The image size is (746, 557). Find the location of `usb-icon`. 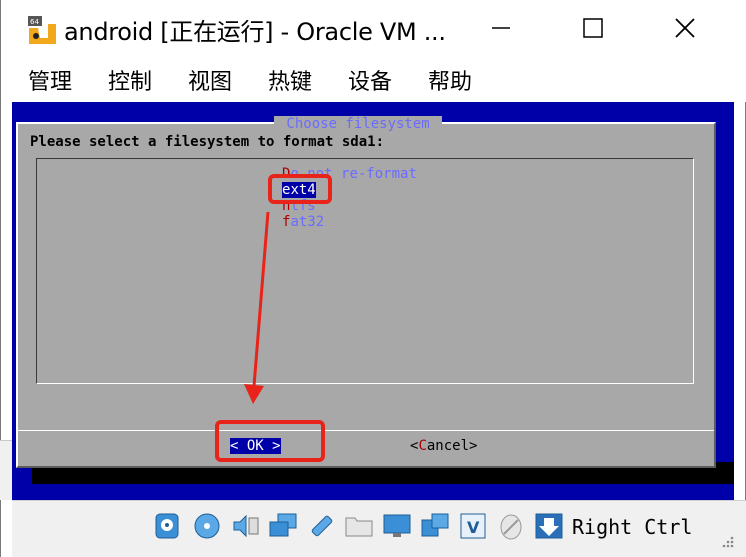

usb-icon is located at coordinates (321, 526).